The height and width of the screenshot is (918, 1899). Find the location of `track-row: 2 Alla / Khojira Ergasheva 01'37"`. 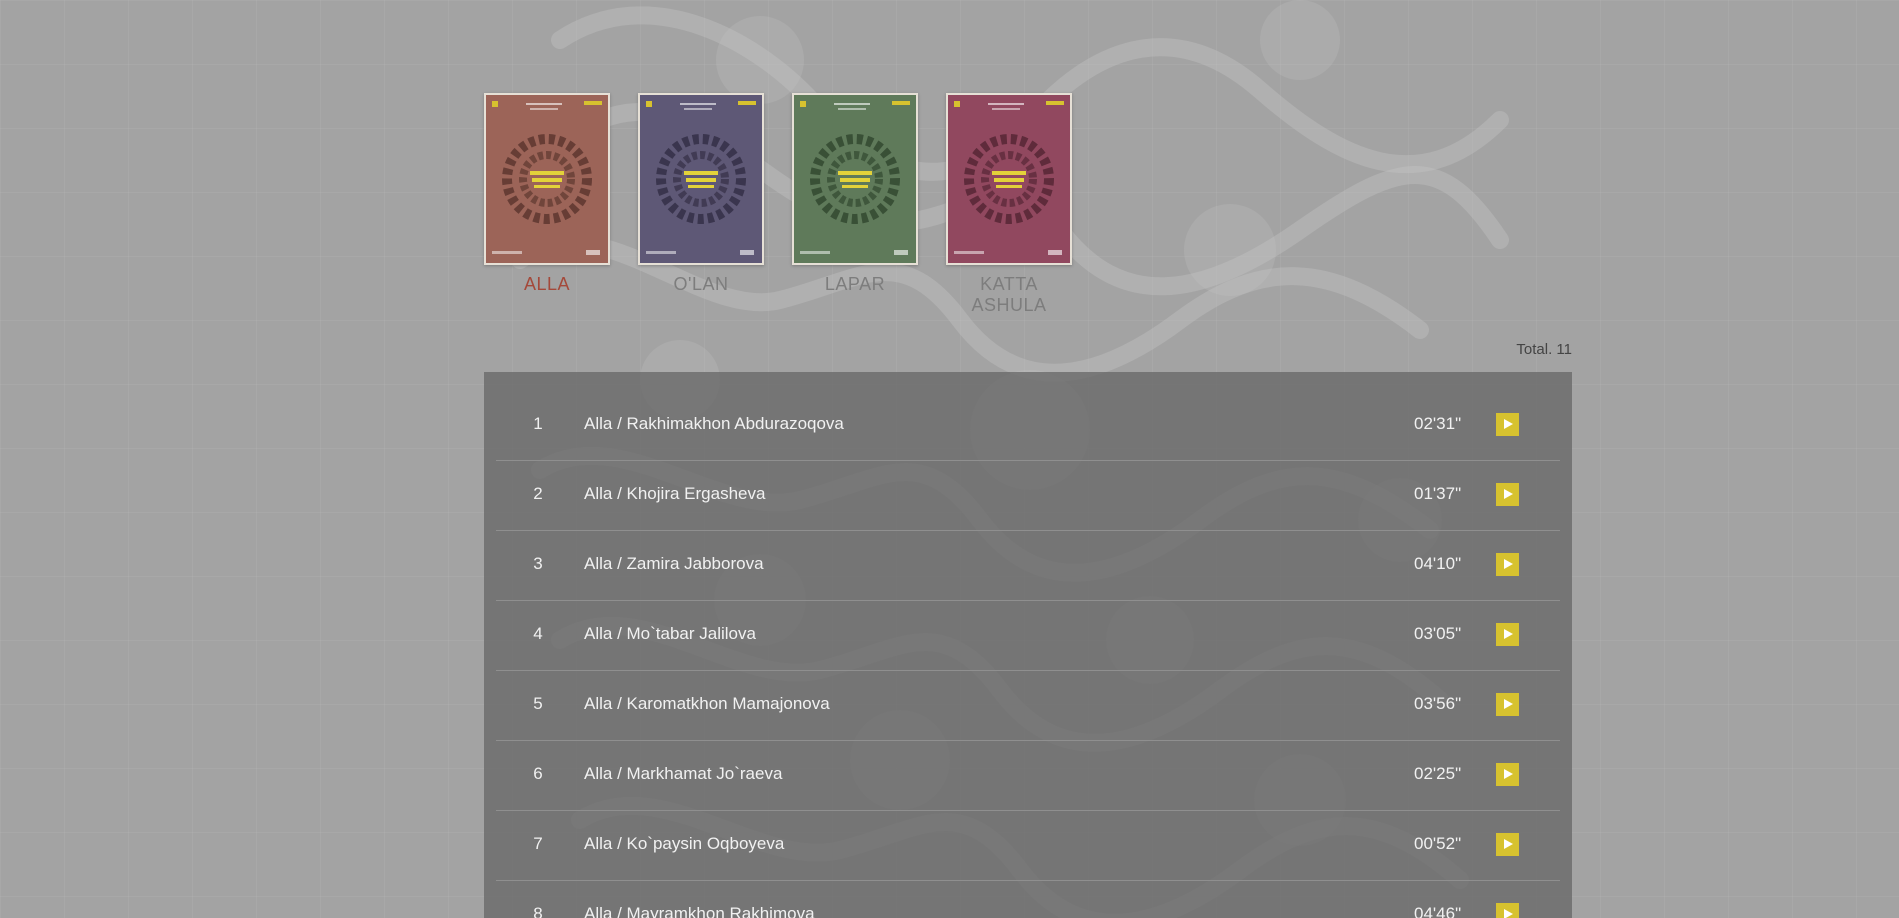

track-row: 2 Alla / Khojira Ergasheva 01'37" is located at coordinates (1028, 495).